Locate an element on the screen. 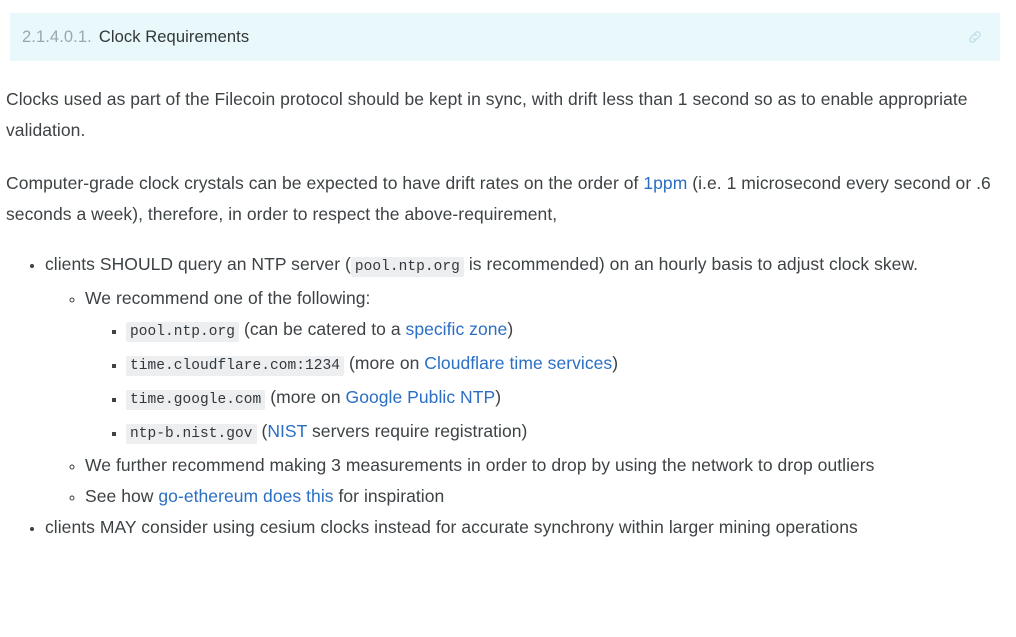 This screenshot has width=1016, height=637. inline-link: Google Public NTP is located at coordinates (421, 397).